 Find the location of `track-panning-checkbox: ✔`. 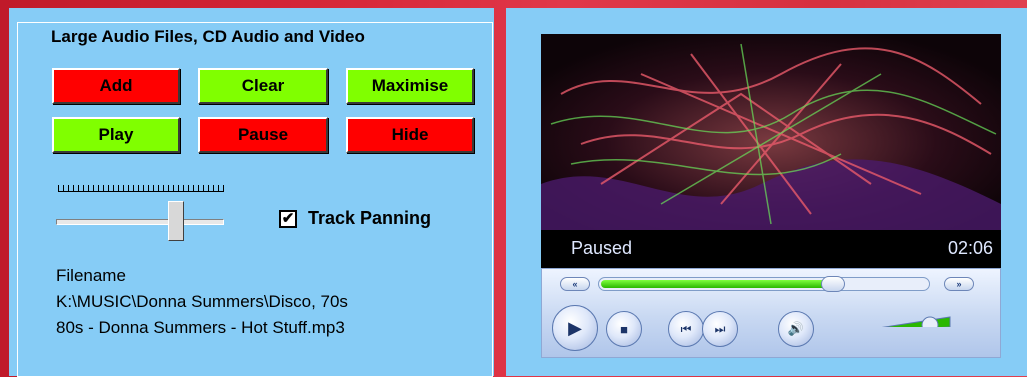

track-panning-checkbox: ✔ is located at coordinates (288, 219).